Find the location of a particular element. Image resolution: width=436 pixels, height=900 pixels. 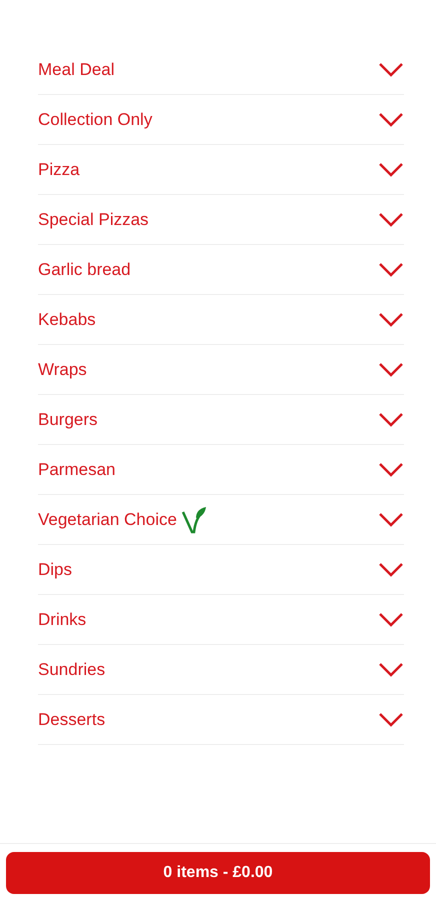

category-row: Meal Deal is located at coordinates (221, 70).